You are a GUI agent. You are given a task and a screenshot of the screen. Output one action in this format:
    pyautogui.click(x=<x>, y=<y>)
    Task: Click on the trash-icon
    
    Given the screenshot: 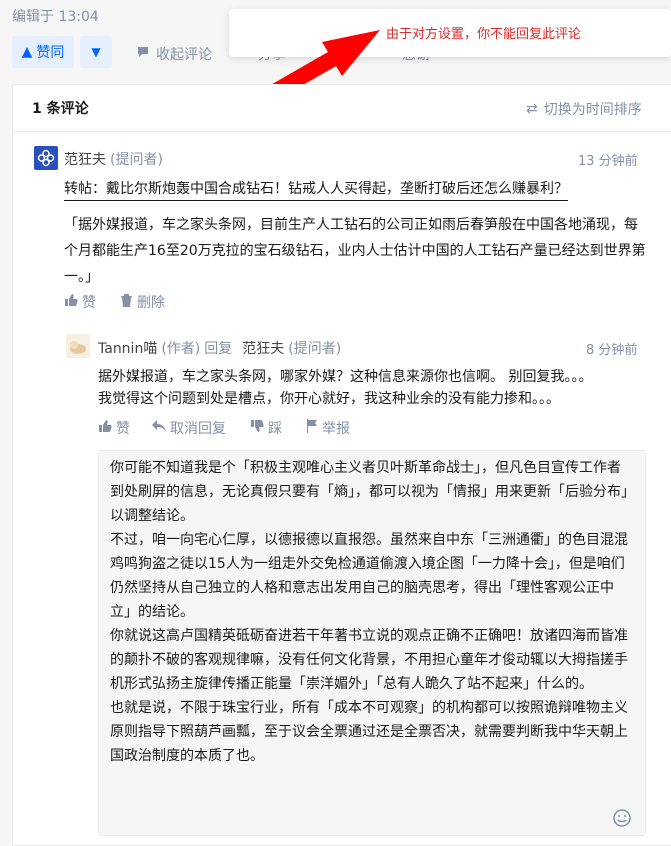 What is the action you would take?
    pyautogui.click(x=126, y=302)
    